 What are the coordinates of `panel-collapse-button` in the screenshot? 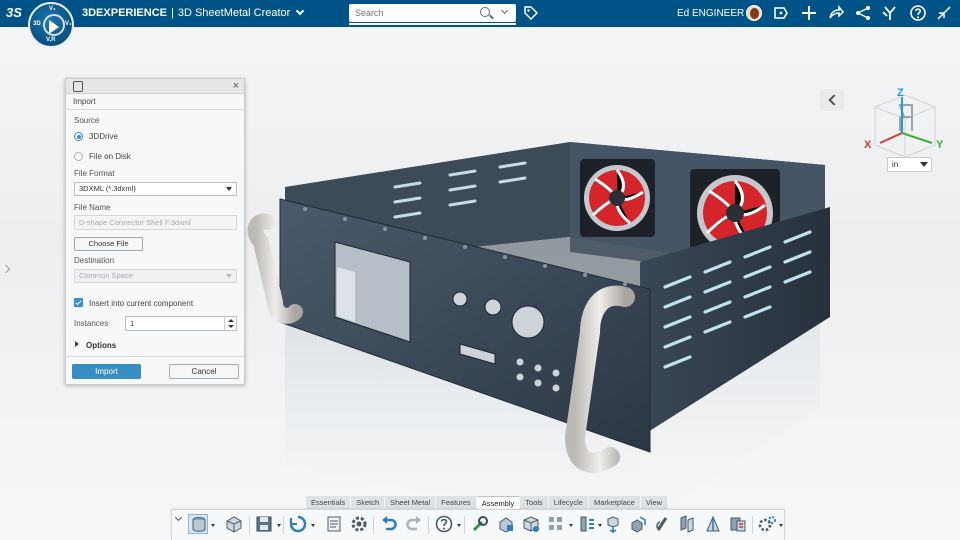 It's located at (832, 100).